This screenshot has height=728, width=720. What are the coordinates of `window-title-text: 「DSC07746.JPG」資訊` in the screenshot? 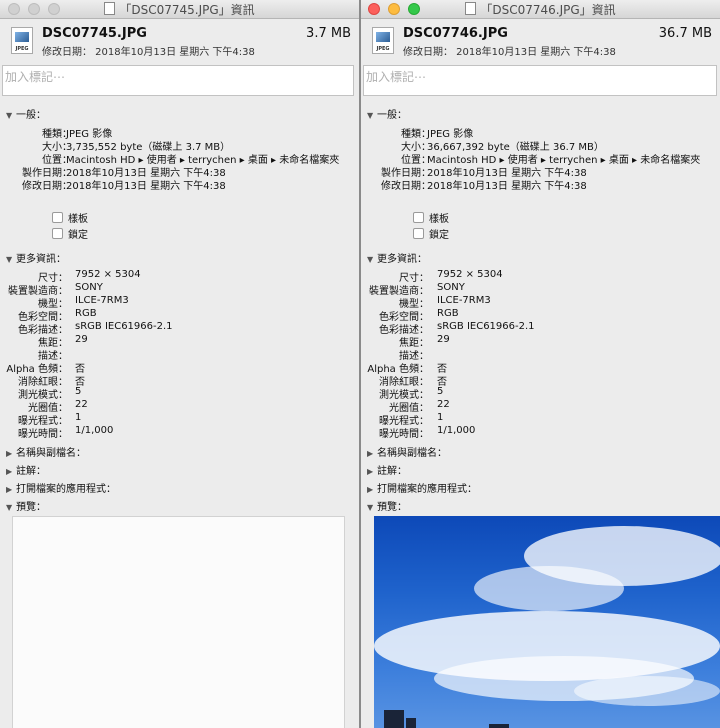 It's located at (548, 10).